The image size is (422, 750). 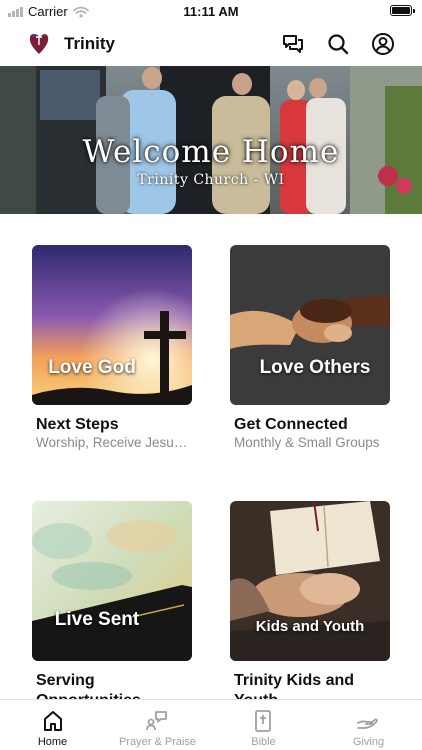 What do you see at coordinates (307, 442) in the screenshot?
I see `card-subtitle: Monthly & Small Groups` at bounding box center [307, 442].